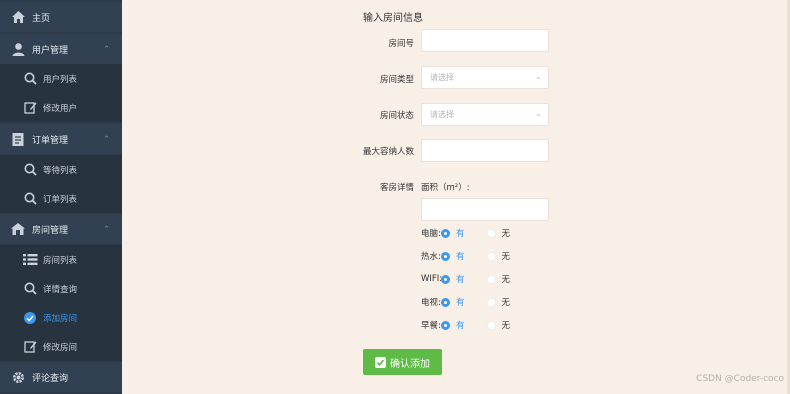 Image resolution: width=790 pixels, height=394 pixels. I want to click on sidebar-item-order-list: 订单列表, so click(61, 198).